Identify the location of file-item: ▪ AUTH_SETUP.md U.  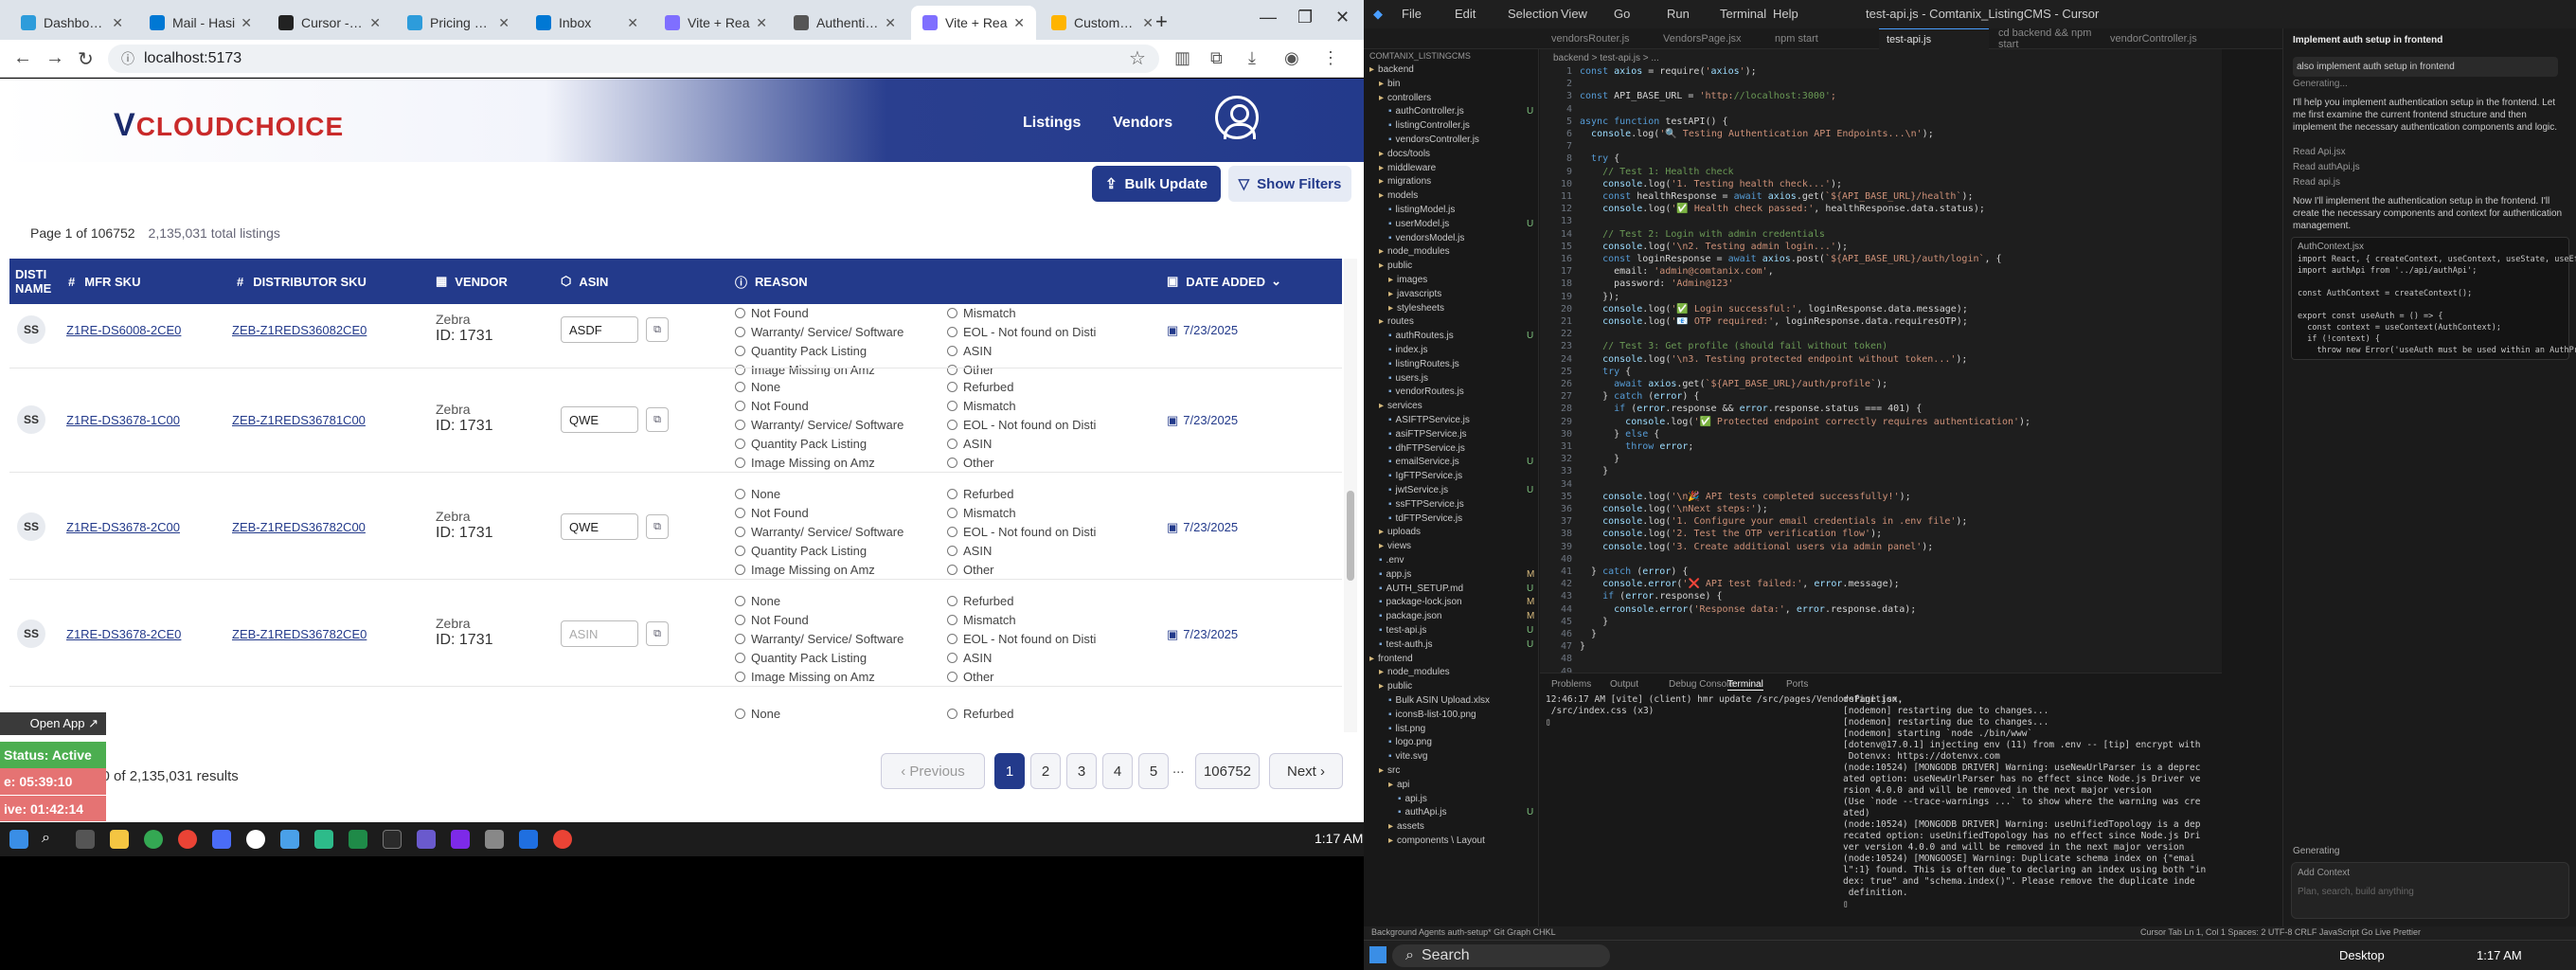
(1451, 591).